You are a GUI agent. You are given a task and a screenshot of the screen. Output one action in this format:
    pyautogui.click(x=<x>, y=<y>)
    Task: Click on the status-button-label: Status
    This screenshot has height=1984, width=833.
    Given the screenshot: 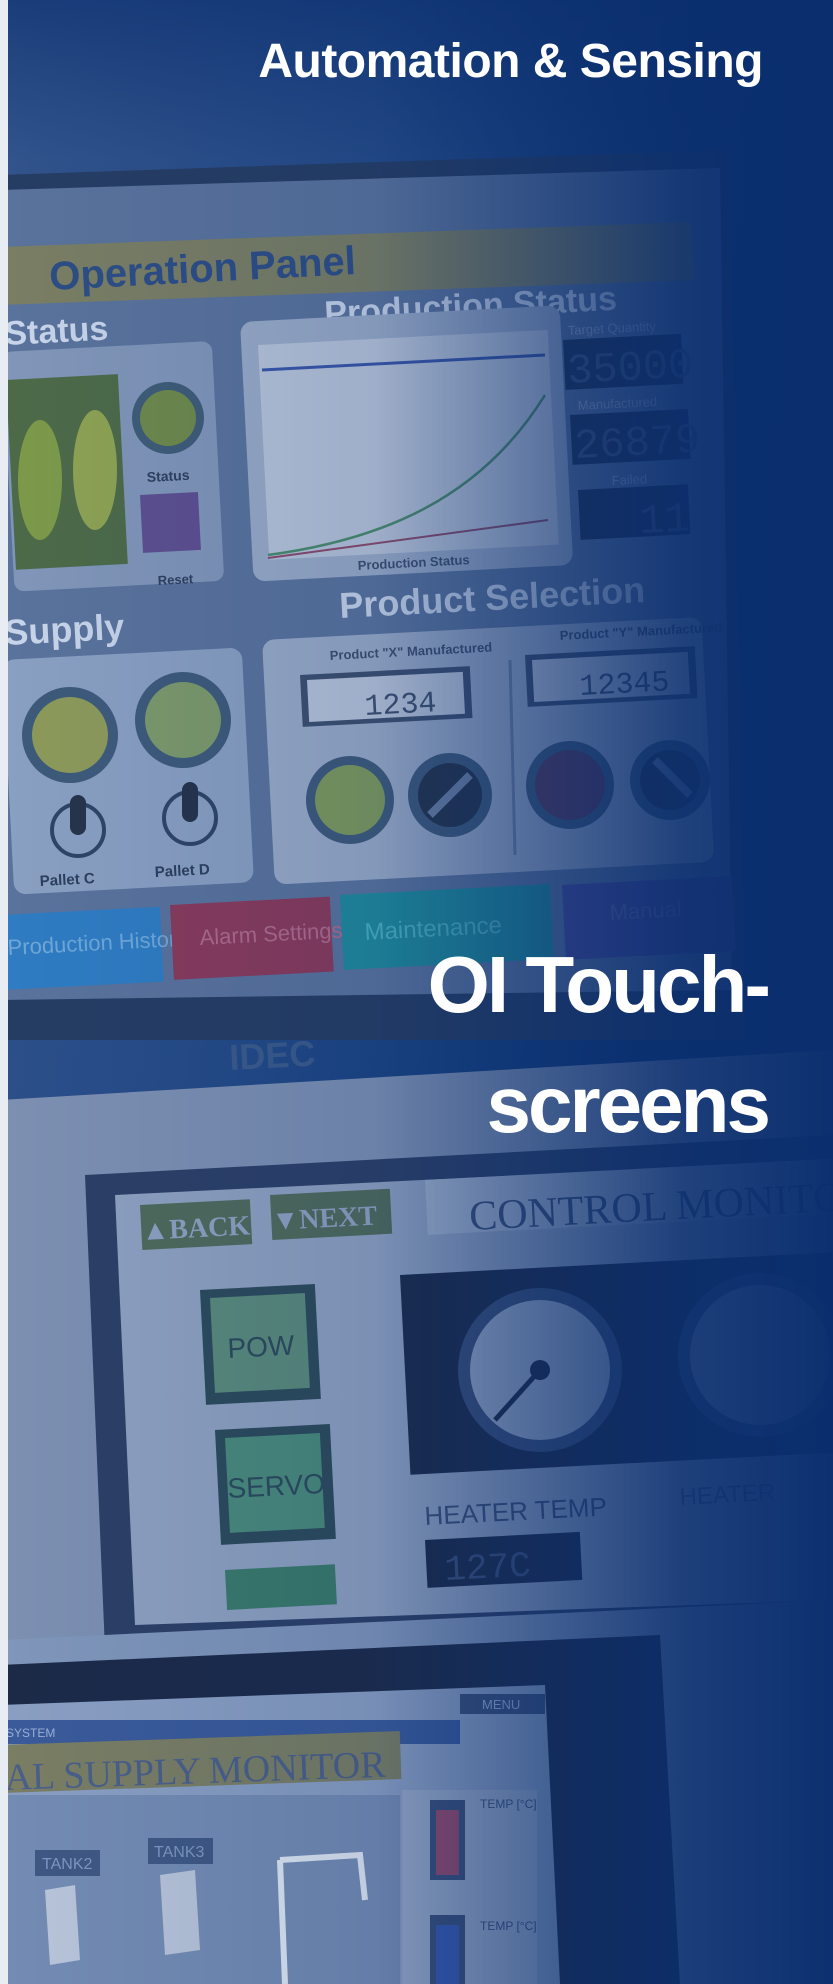 What is the action you would take?
    pyautogui.click(x=168, y=476)
    